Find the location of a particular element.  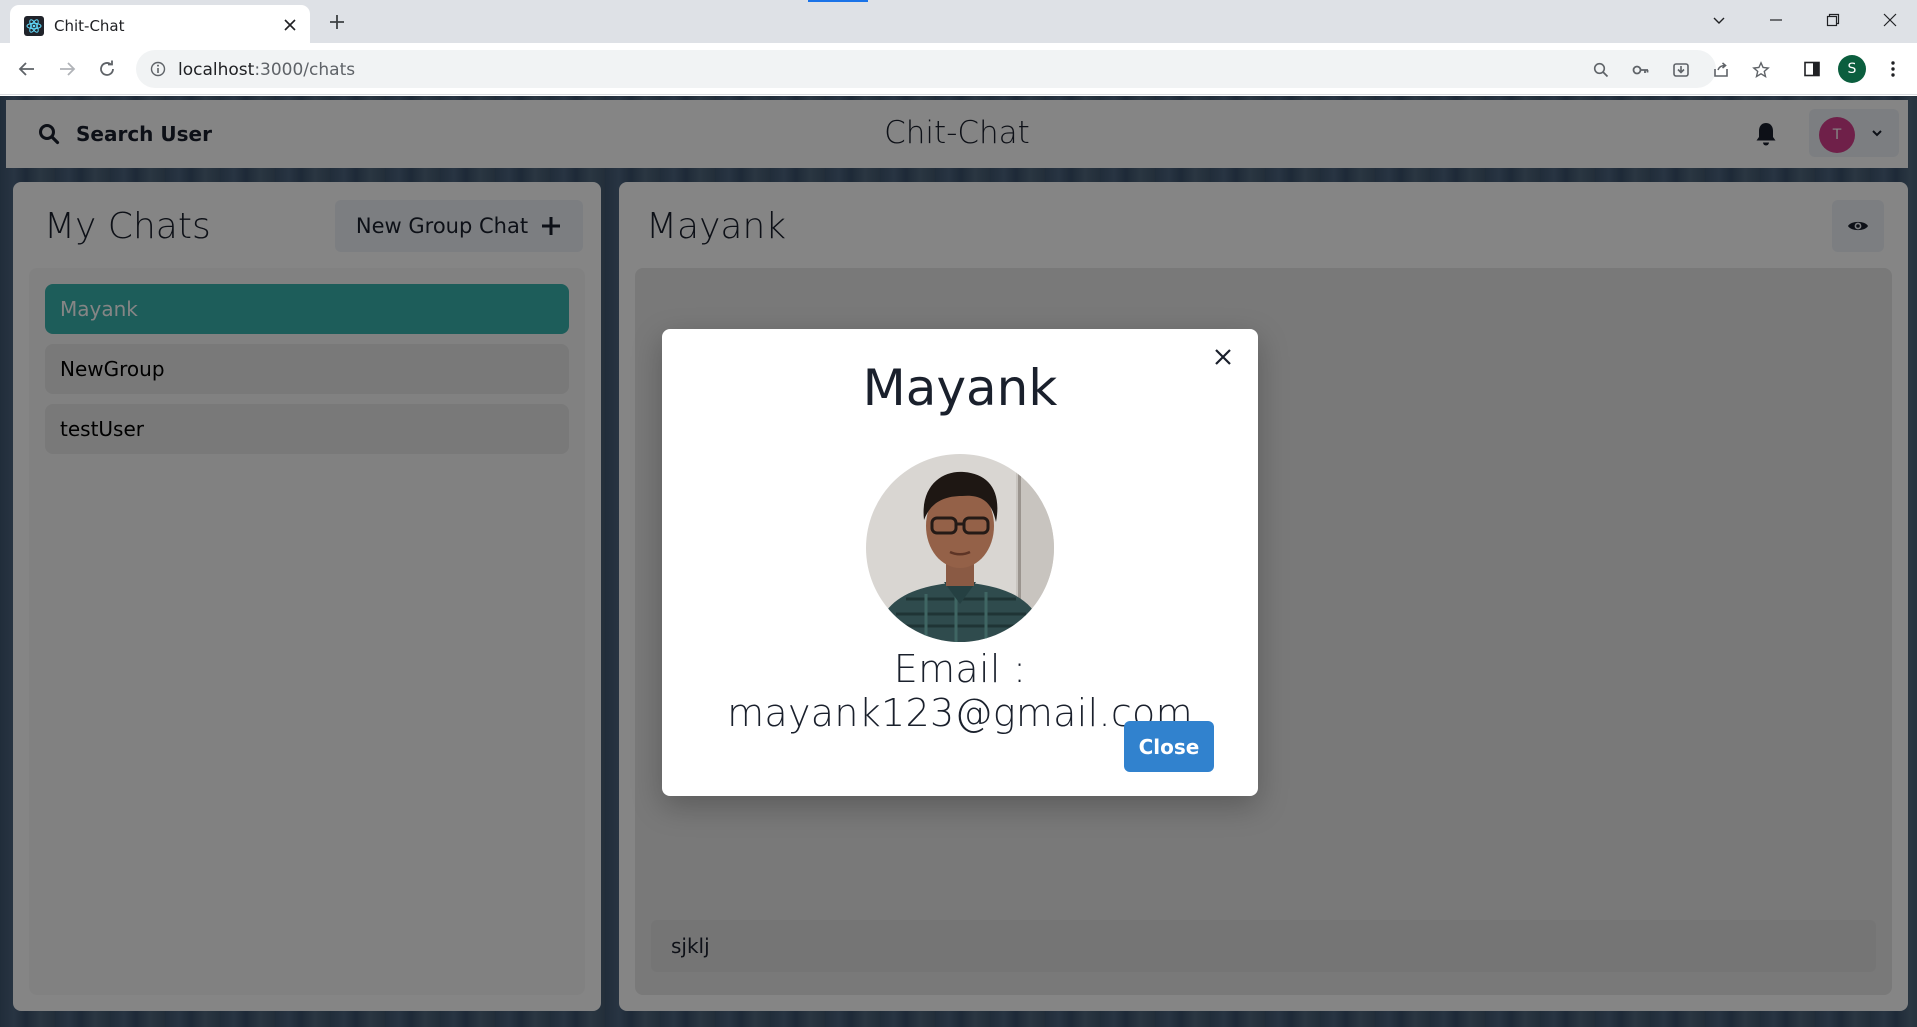

key-icon is located at coordinates (1641, 70).